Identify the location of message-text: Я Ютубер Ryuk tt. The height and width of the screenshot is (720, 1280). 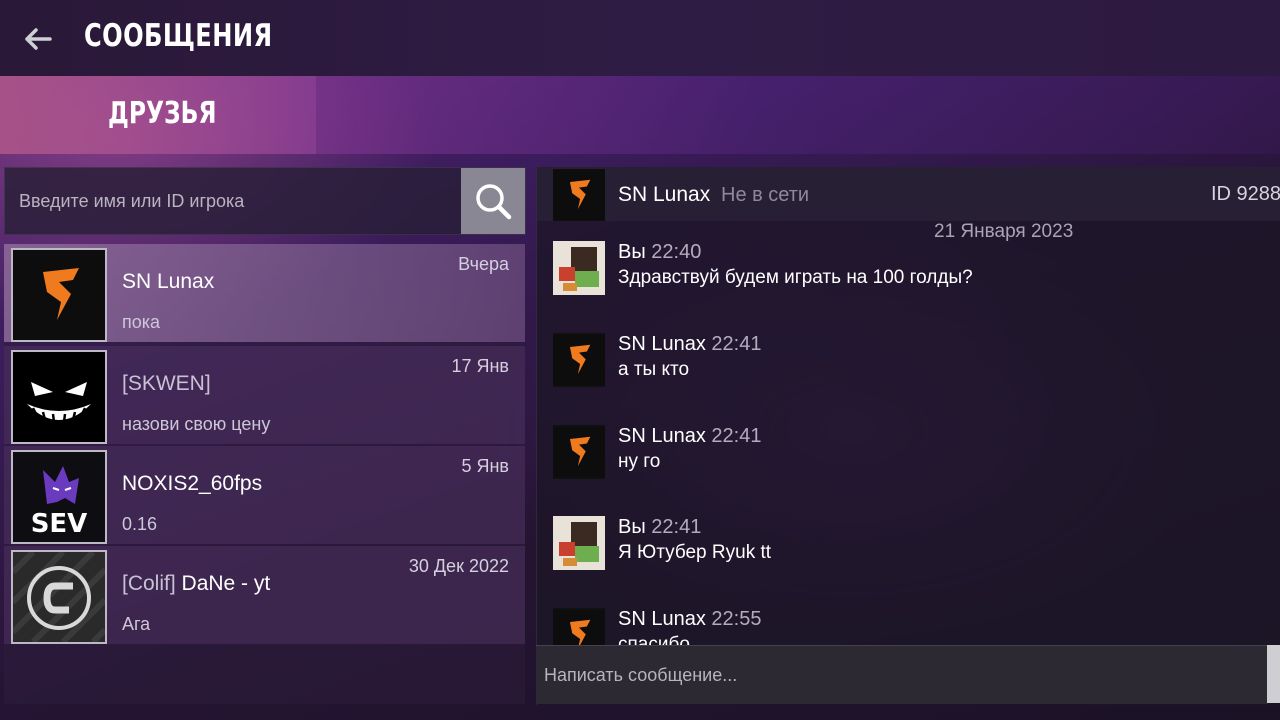
(695, 552).